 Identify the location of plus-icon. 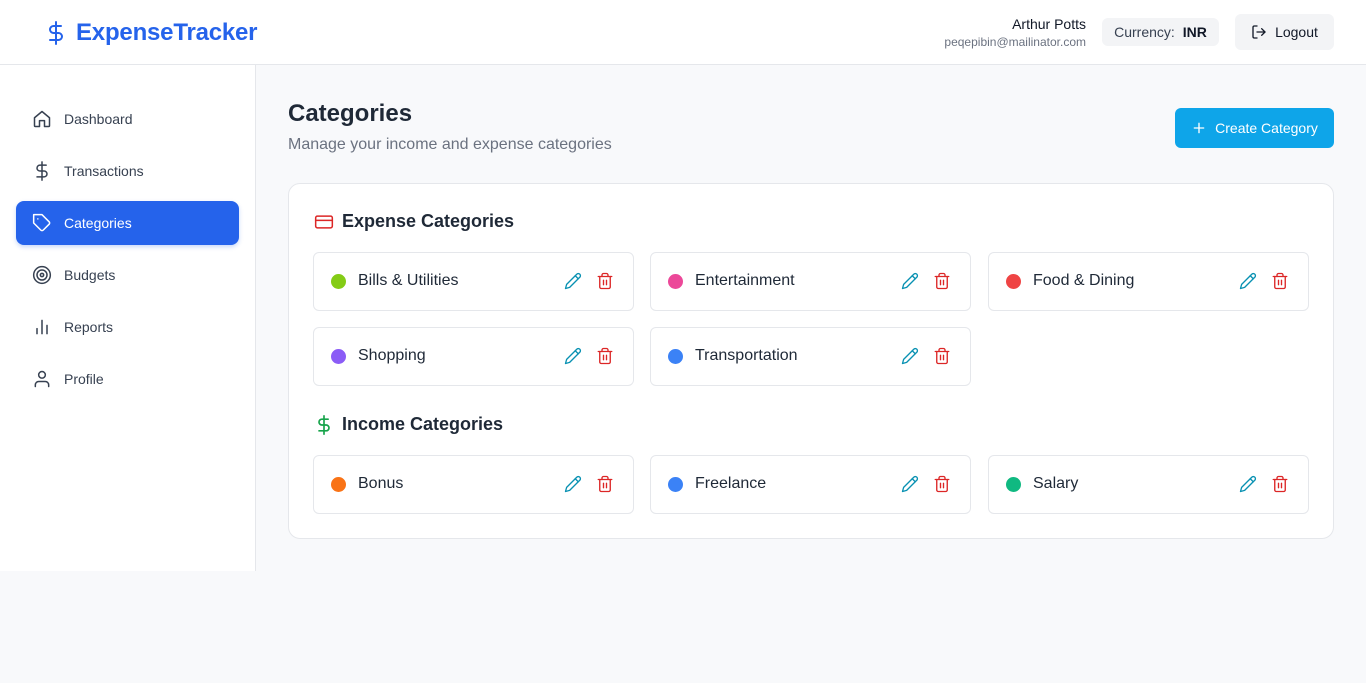
(1199, 128).